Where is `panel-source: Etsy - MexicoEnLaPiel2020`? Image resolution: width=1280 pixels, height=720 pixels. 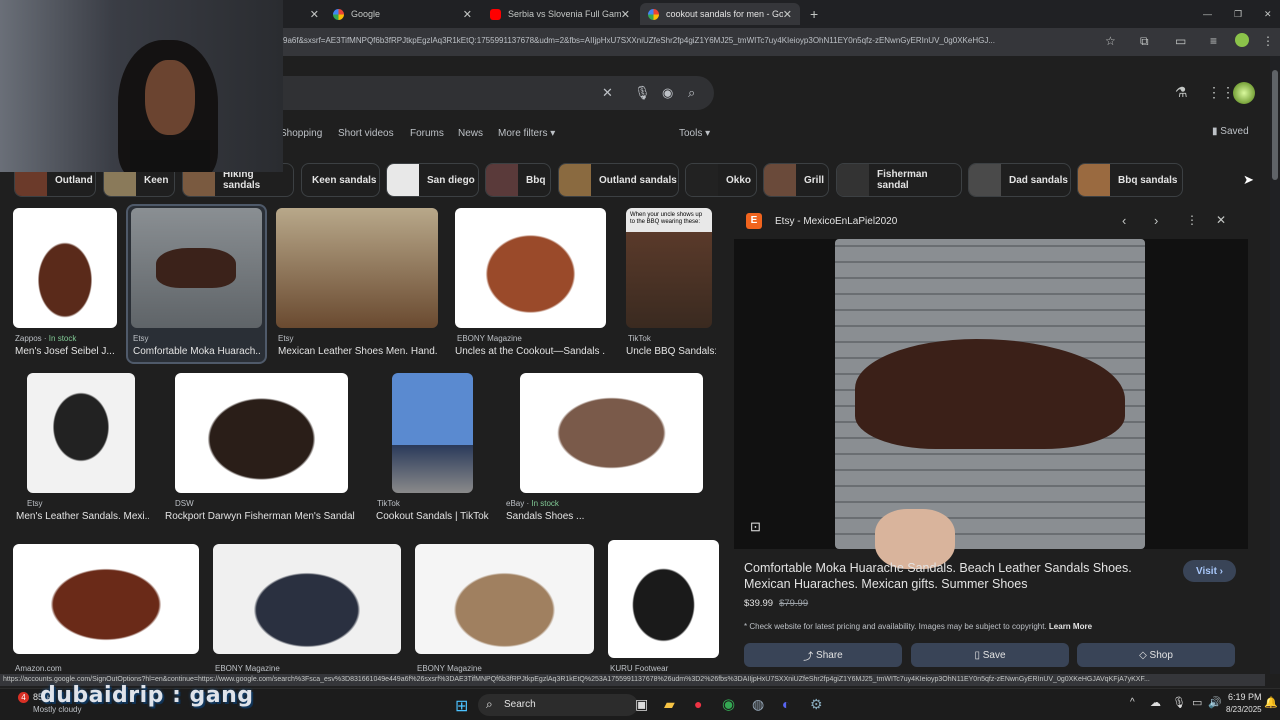
panel-source: Etsy - MexicoEnLaPiel2020 is located at coordinates (836, 221).